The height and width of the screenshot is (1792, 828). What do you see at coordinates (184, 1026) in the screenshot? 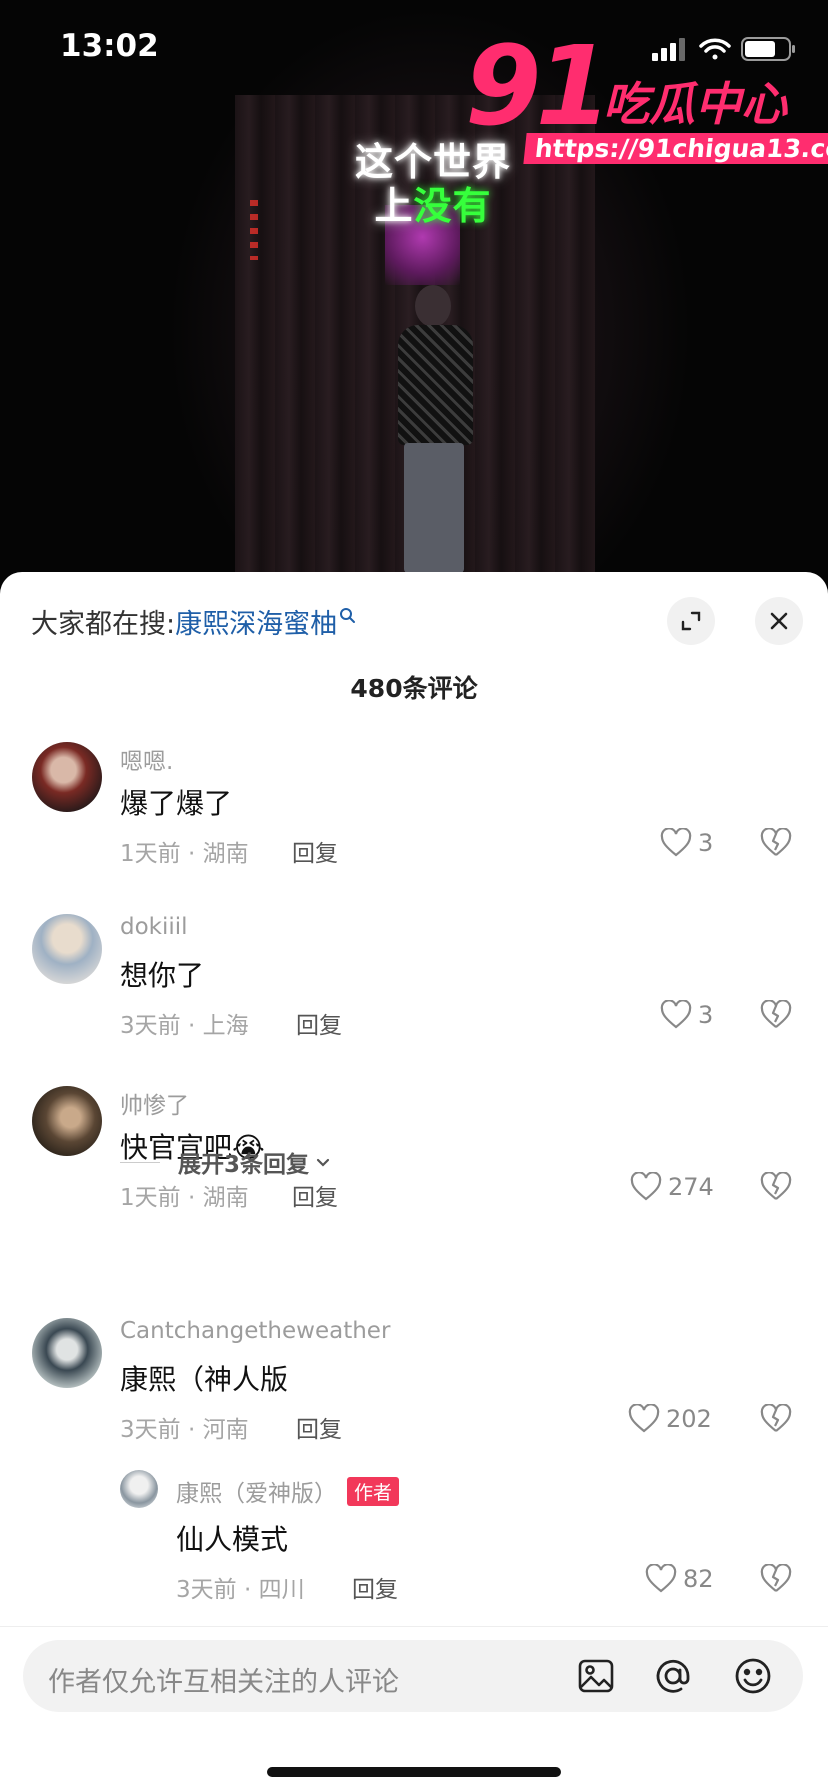
I see `comment-meta: 3天前 · 上海` at bounding box center [184, 1026].